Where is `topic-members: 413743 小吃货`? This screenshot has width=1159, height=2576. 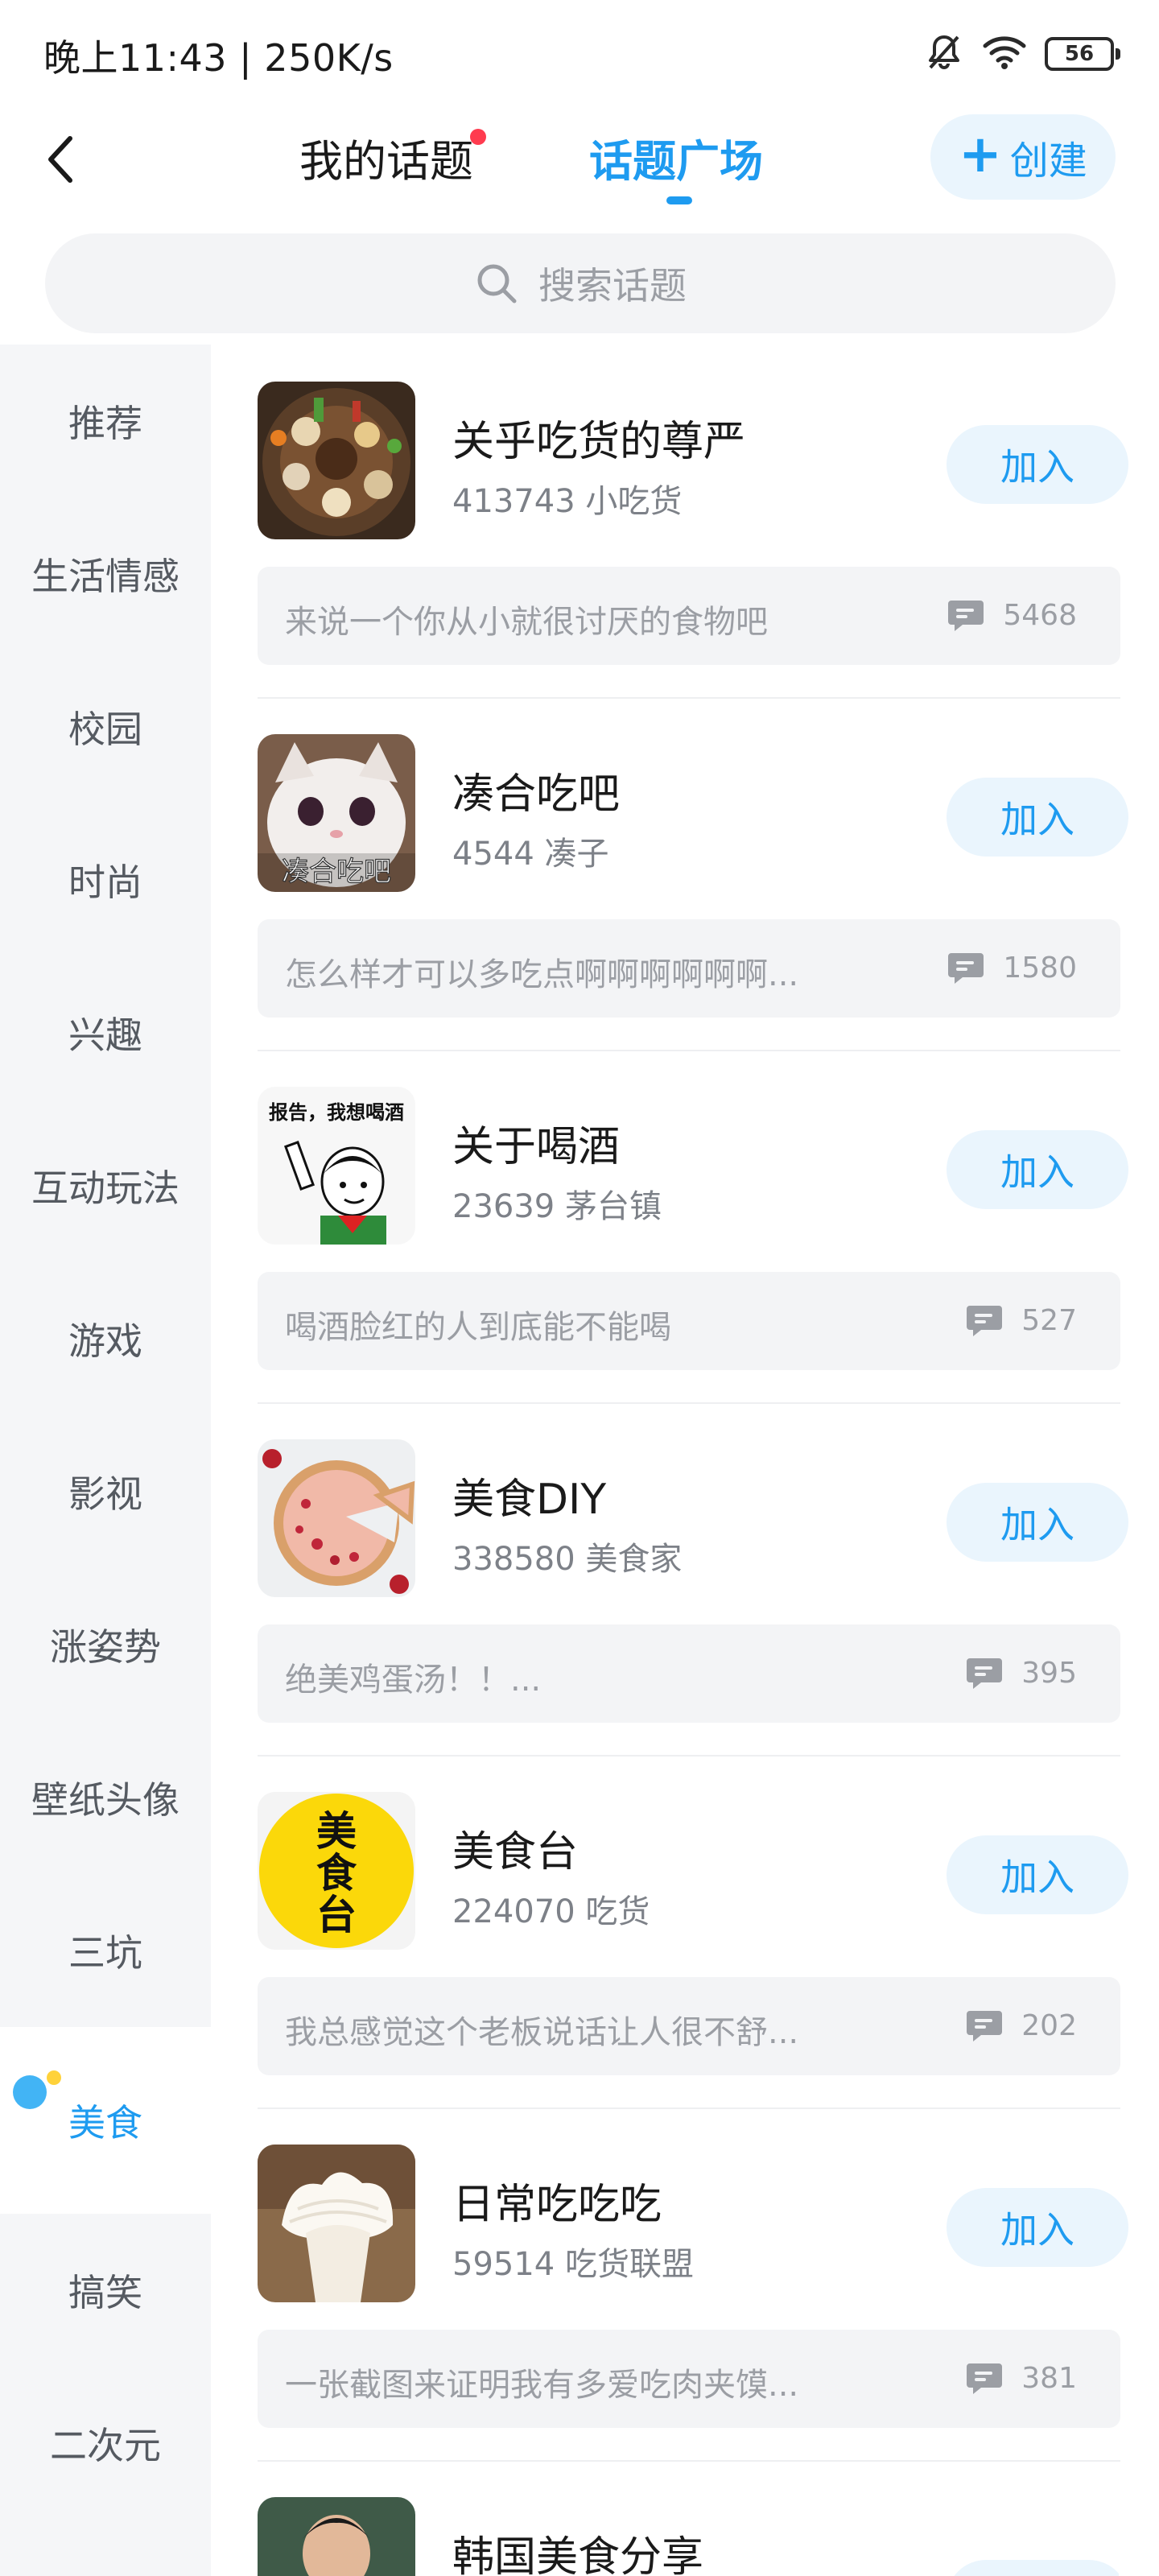
topic-members: 413743 小吃货 is located at coordinates (567, 501).